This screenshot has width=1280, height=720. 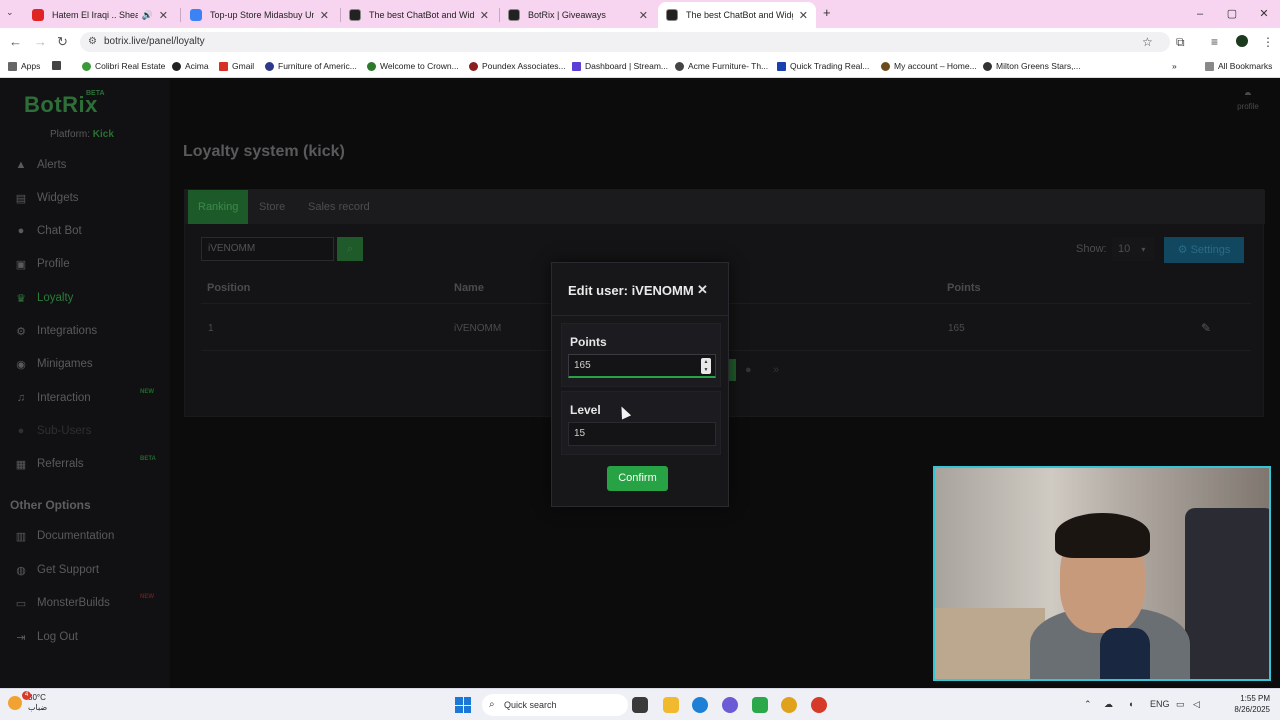 I want to click on column-header-points: Points, so click(x=964, y=288).